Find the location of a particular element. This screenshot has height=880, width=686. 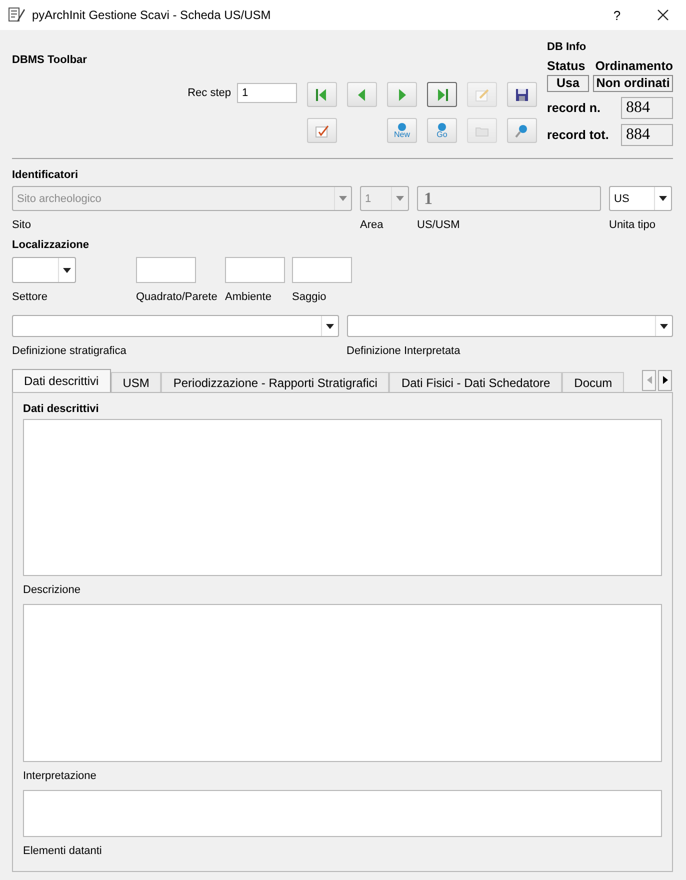

field-label: Definizione stratigrafica is located at coordinates (70, 351).